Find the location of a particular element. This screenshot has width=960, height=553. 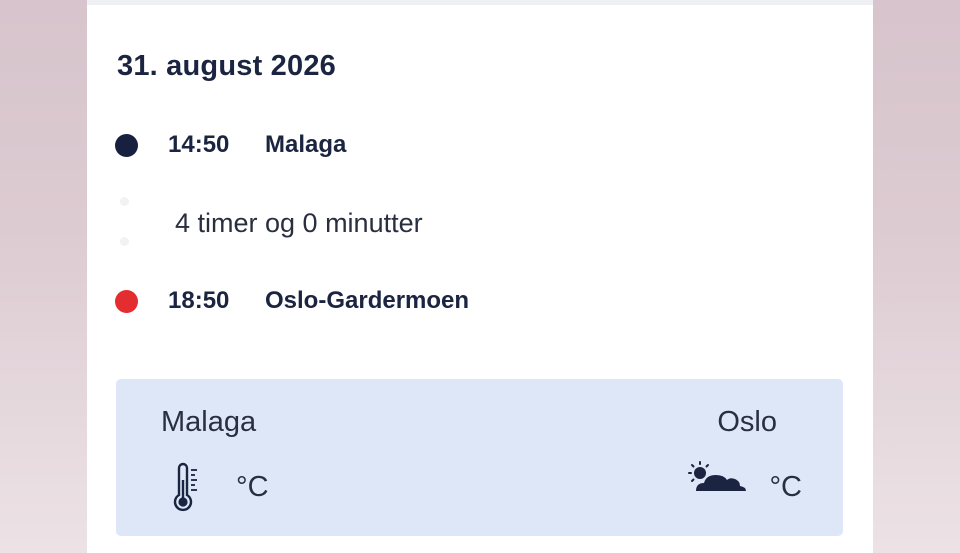

departure-time: 14:50 is located at coordinates (199, 144).